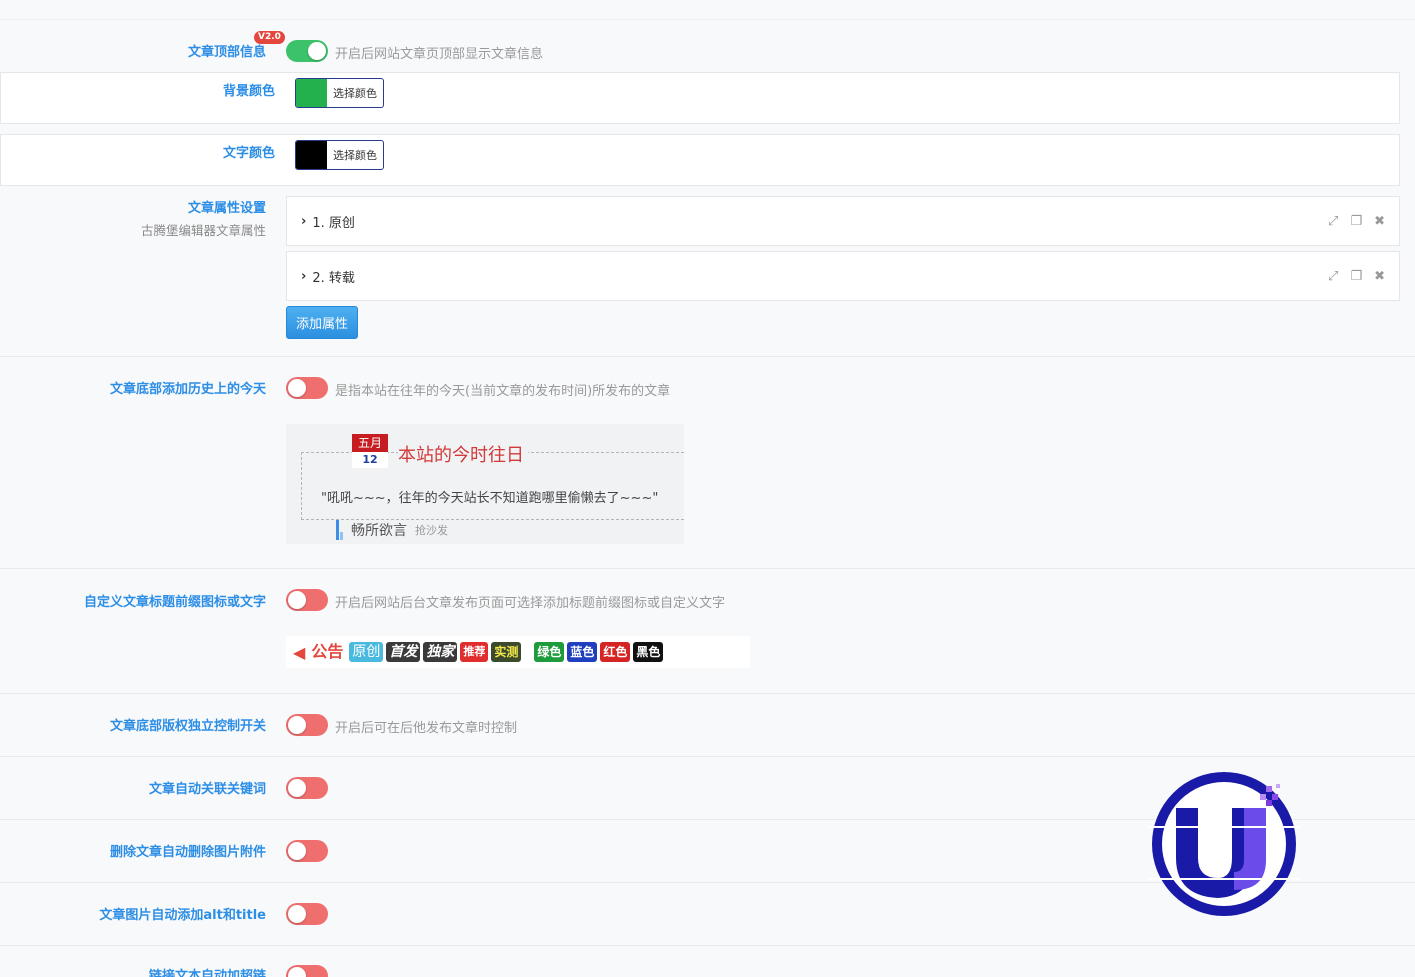  I want to click on attrs-label: 文章属性设置 古腾堡编辑器文章属性, so click(203, 218).